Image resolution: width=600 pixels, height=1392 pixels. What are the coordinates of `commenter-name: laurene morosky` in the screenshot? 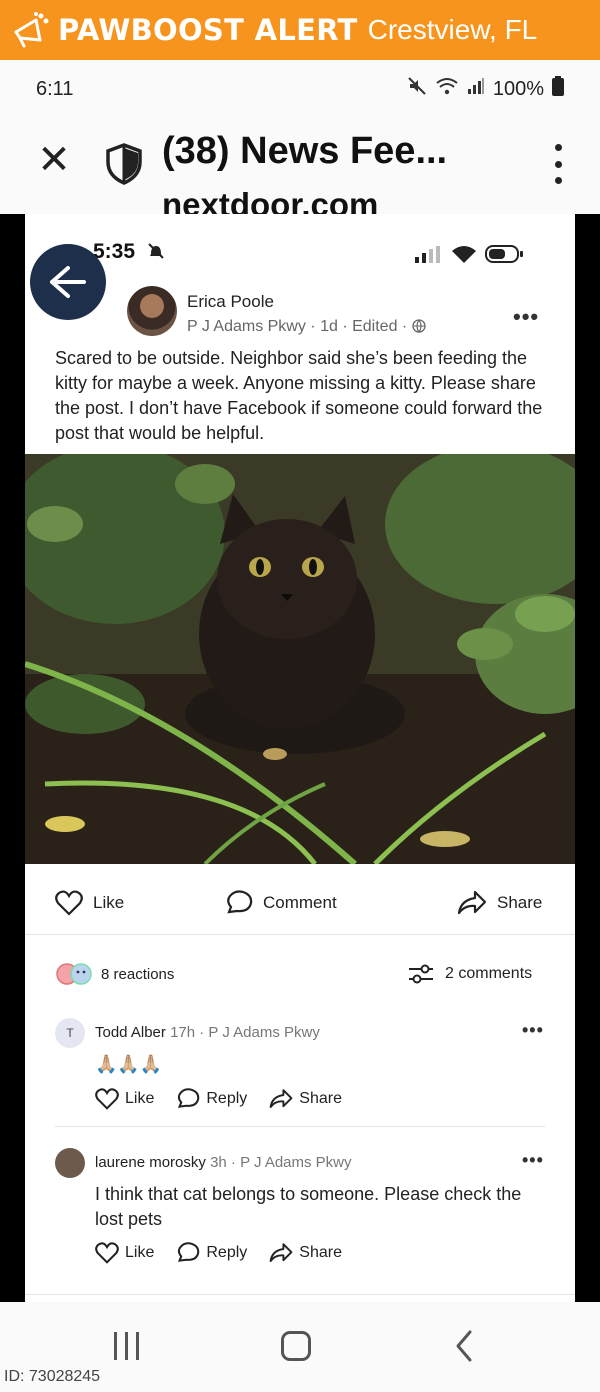 It's located at (150, 1162).